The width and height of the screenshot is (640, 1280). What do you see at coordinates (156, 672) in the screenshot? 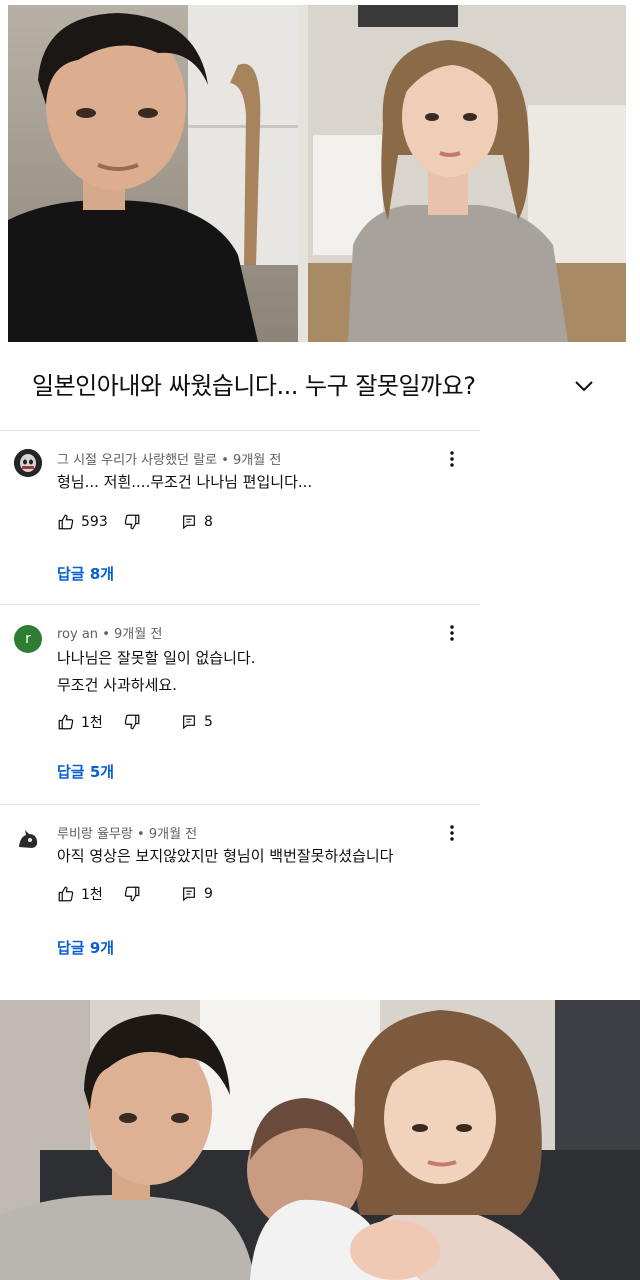
I see `comment-text: 나나님은 잘못할 일이 없습니다. 무조건 사과하세요.` at bounding box center [156, 672].